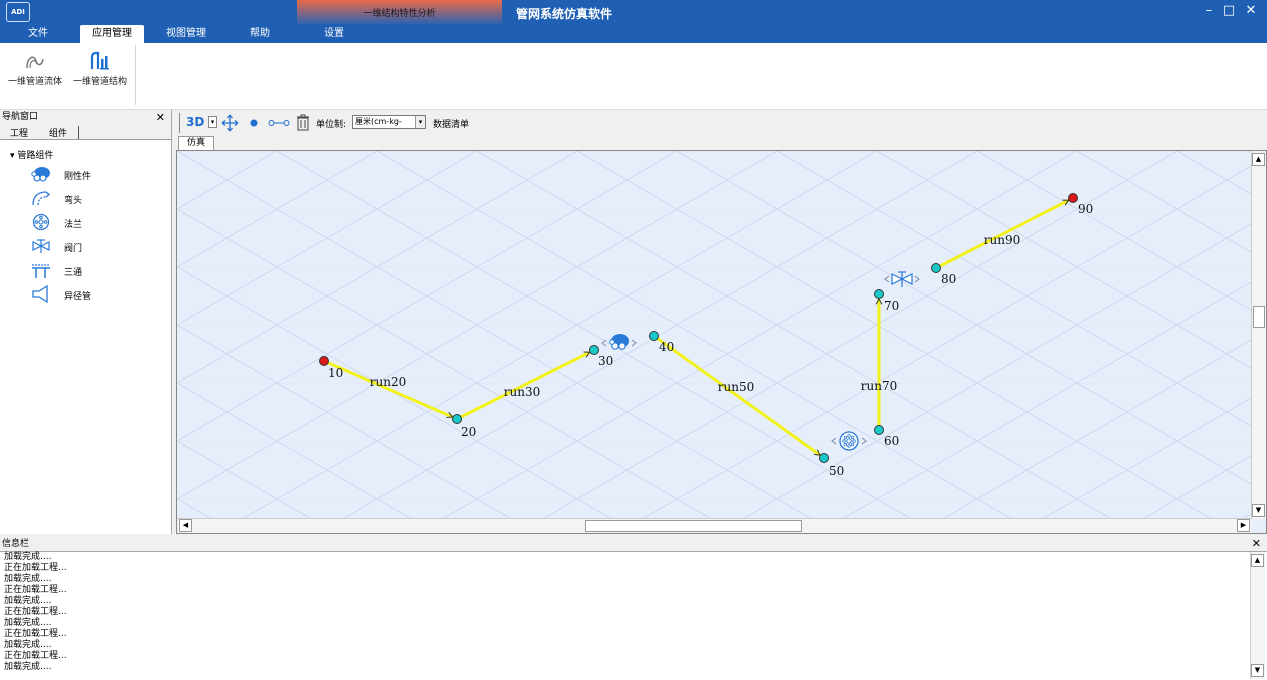 The width and height of the screenshot is (1267, 680). I want to click on add-run-icon, so click(279, 123).